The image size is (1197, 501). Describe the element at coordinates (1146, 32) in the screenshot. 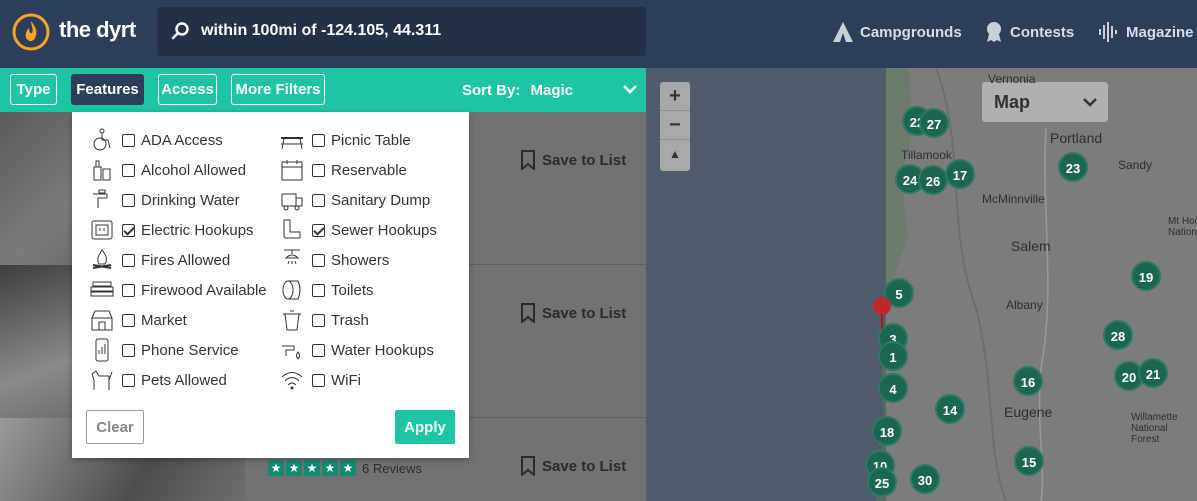

I see `nav-magazine: Magazine` at that location.